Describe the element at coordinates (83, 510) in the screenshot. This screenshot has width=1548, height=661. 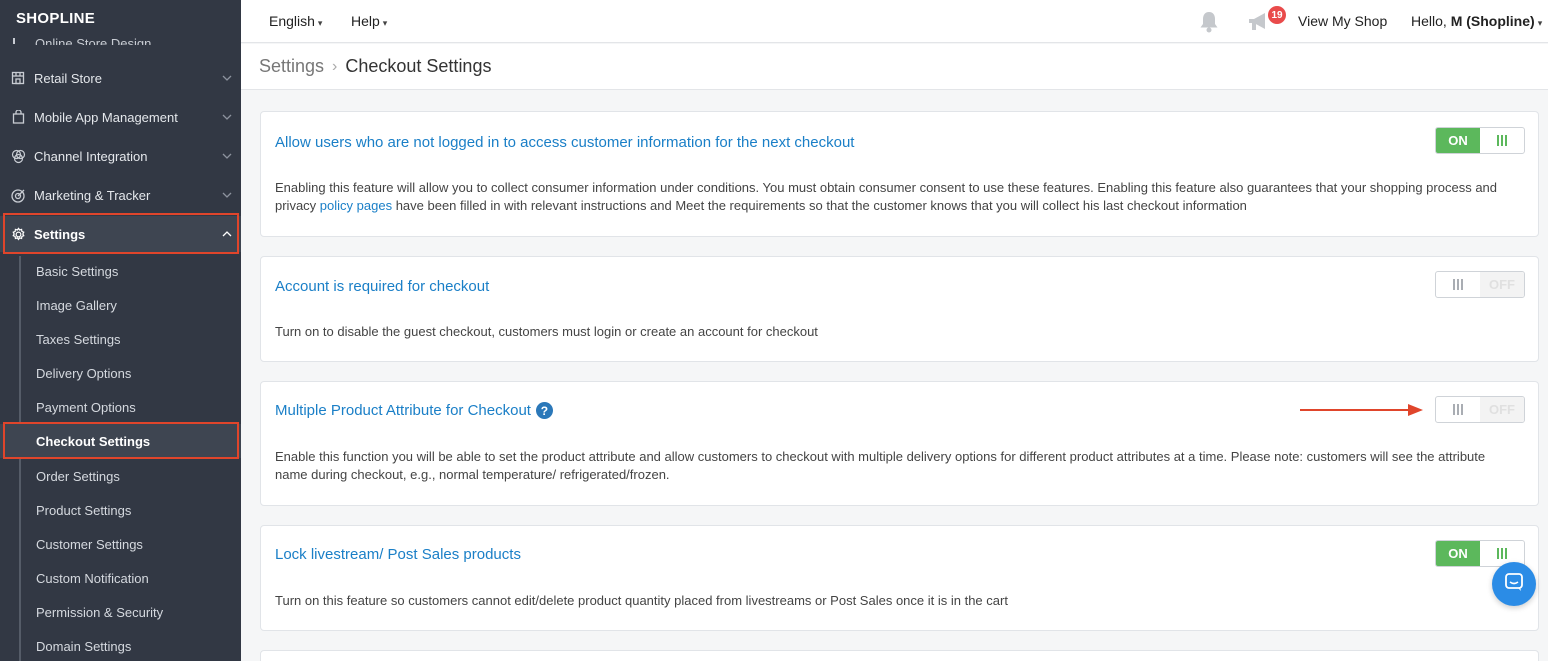
I see `sub-item-product-settings: Product Settings` at that location.